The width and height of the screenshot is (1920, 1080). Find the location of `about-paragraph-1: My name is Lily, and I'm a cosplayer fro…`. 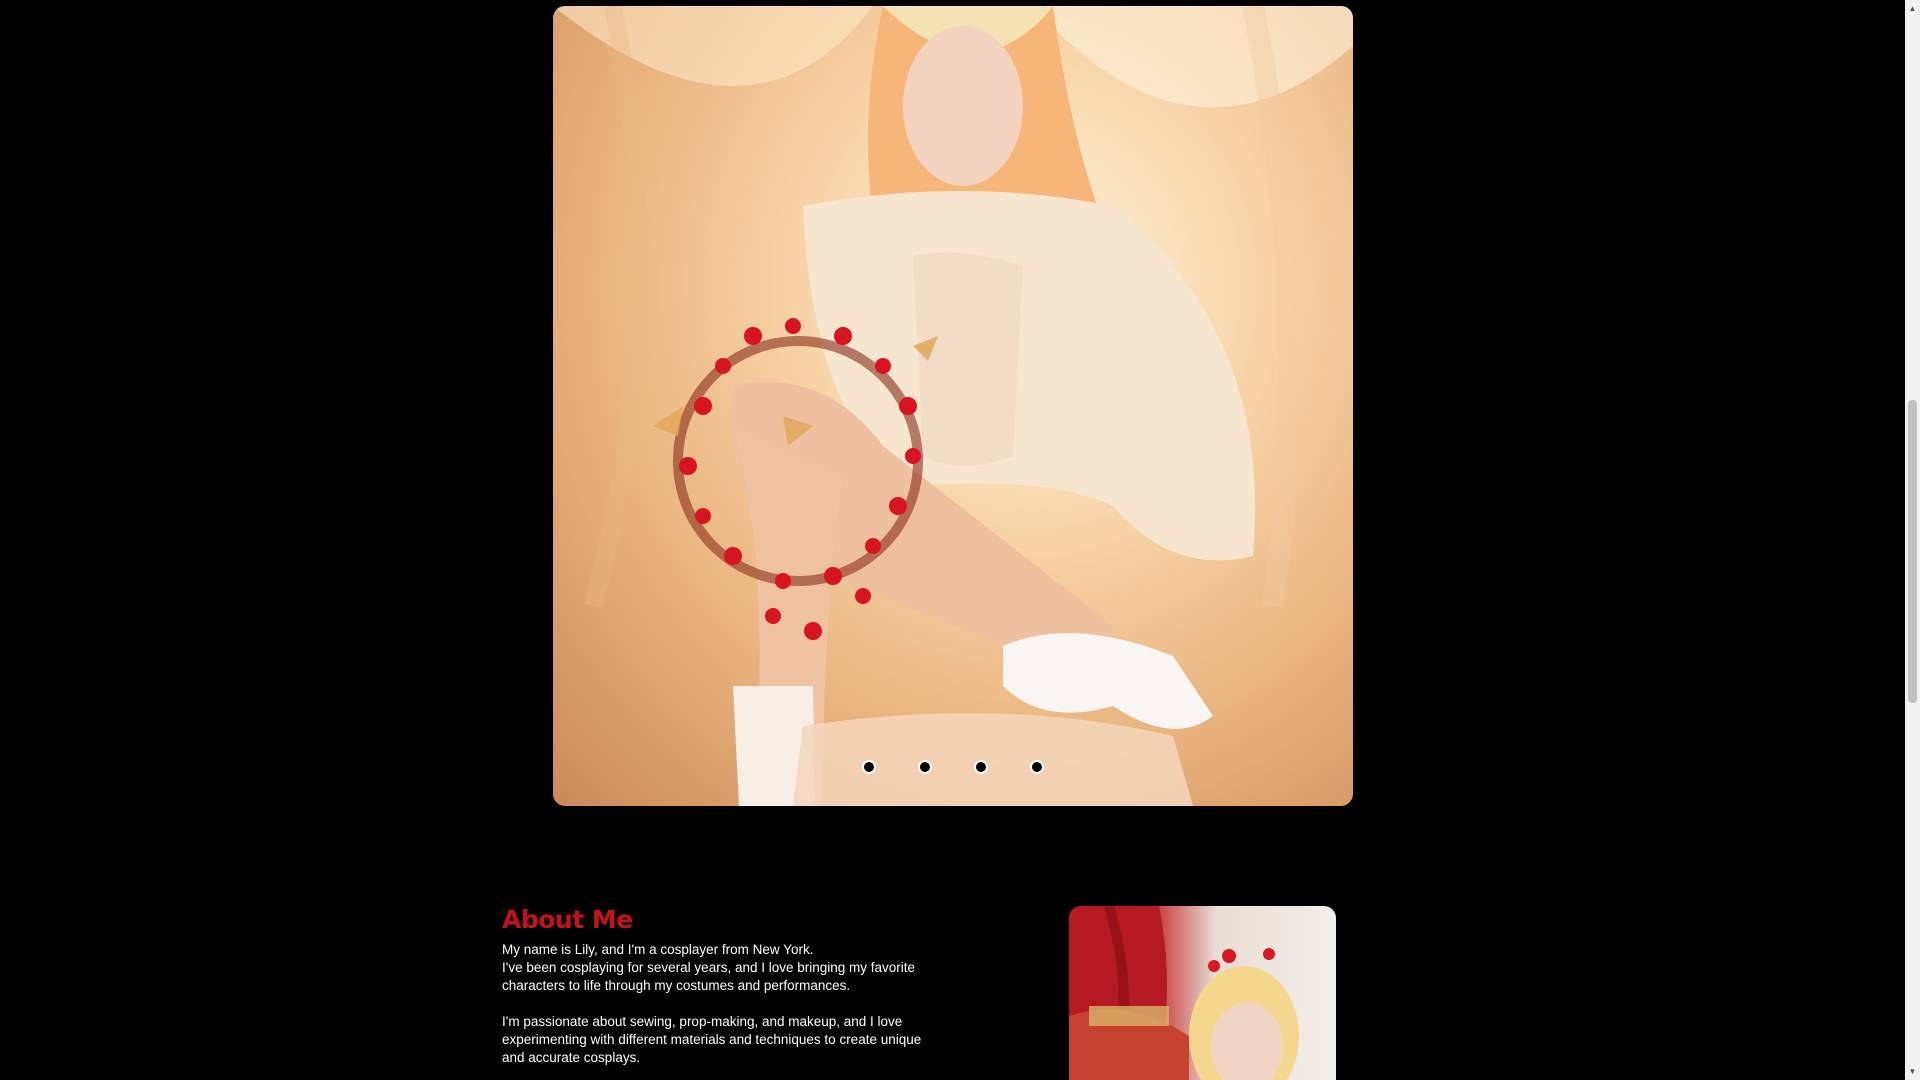

about-paragraph-1: My name is Lily, and I'm a cosplayer fro… is located at coordinates (709, 967).